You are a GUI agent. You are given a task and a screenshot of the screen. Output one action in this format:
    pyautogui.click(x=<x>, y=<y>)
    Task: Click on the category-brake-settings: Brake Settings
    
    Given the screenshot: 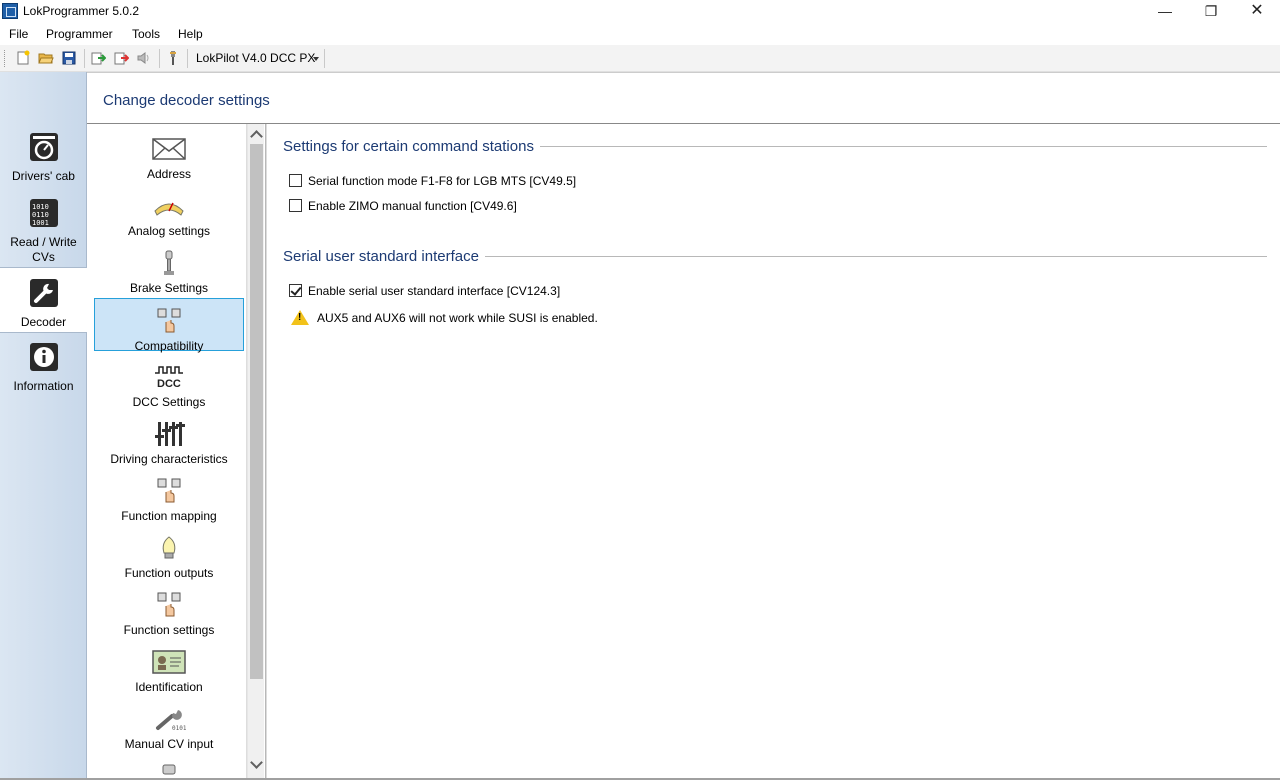 What is the action you would take?
    pyautogui.click(x=169, y=268)
    